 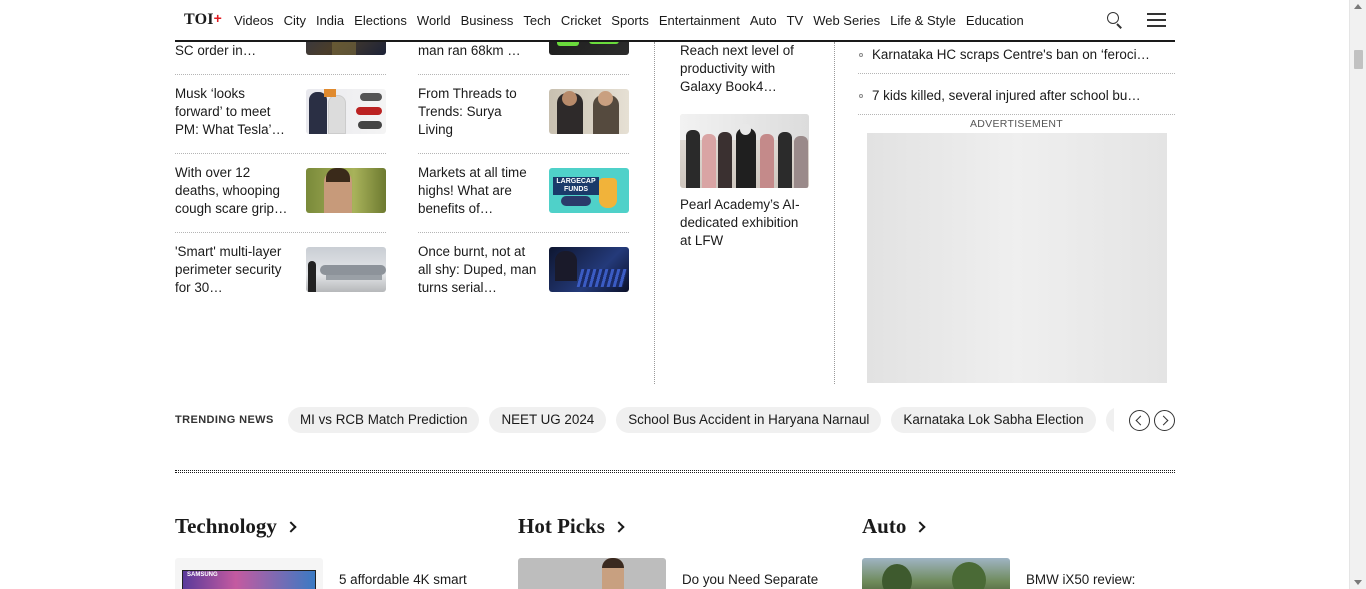 I want to click on logo-text: TOI, so click(x=199, y=19).